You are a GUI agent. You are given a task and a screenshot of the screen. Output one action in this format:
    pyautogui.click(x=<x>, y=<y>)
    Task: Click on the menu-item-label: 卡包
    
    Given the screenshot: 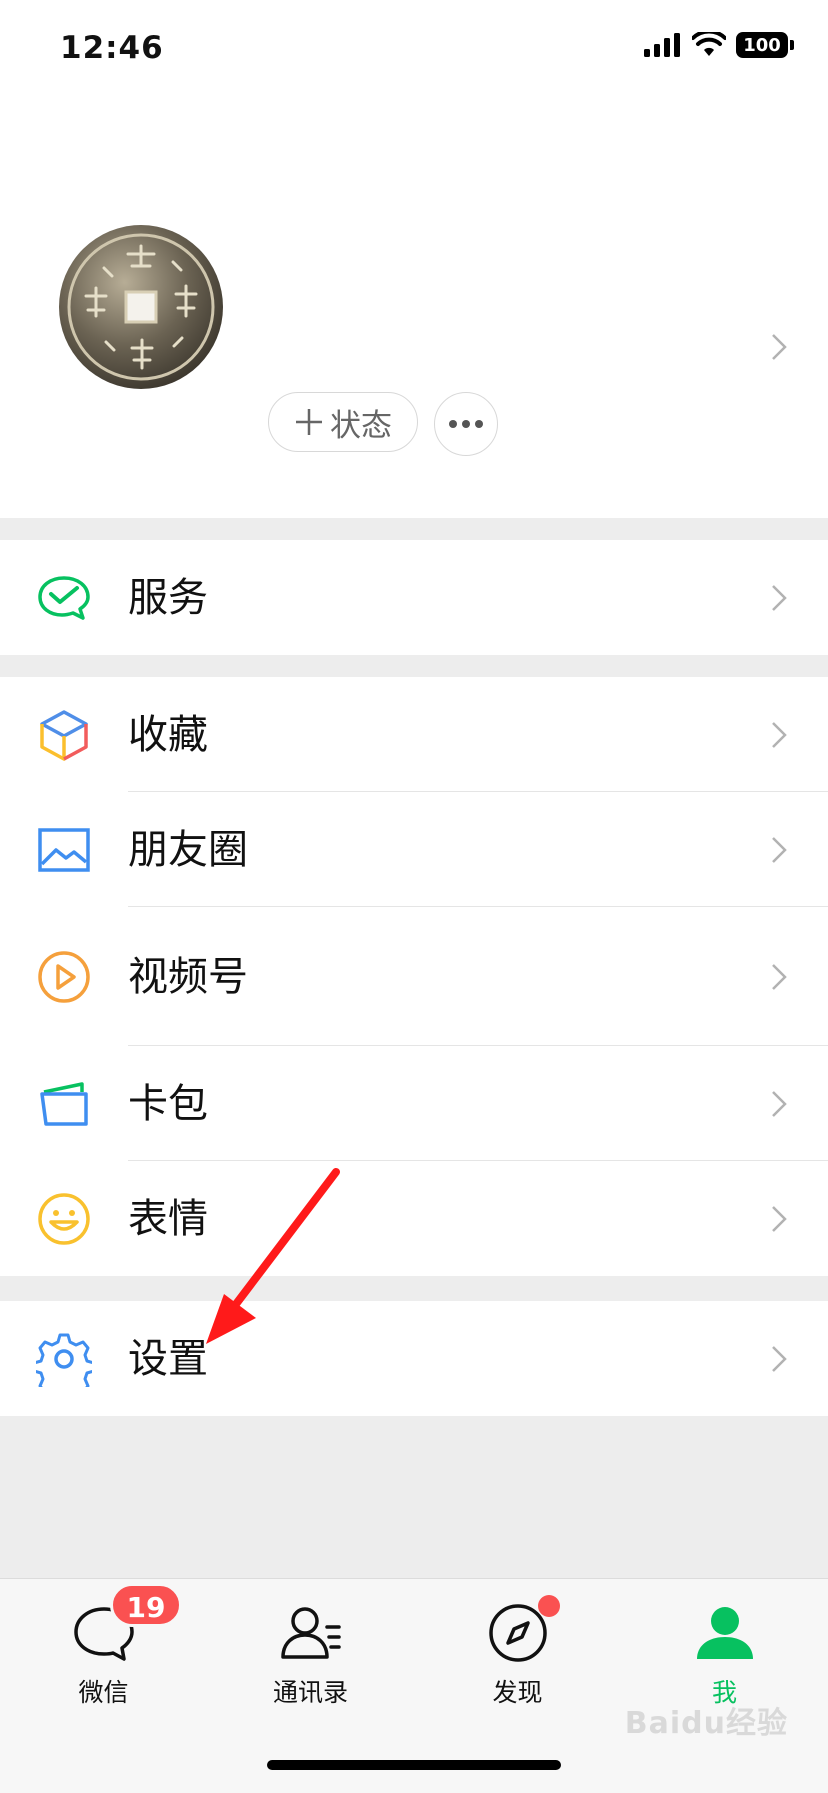 What is the action you would take?
    pyautogui.click(x=168, y=1104)
    